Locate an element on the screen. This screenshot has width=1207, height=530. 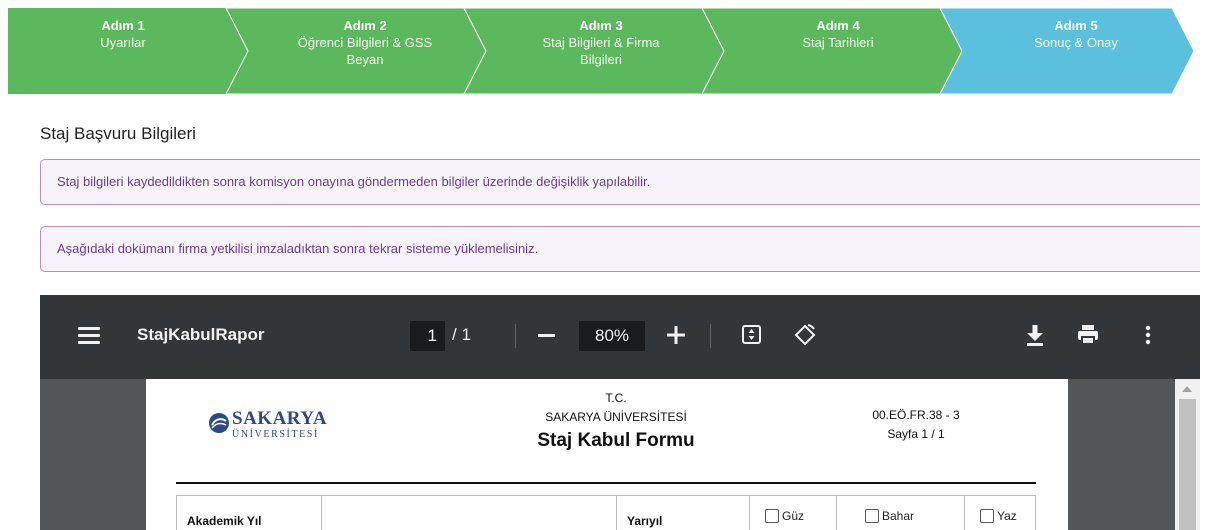
academic-year-value is located at coordinates (469, 513).